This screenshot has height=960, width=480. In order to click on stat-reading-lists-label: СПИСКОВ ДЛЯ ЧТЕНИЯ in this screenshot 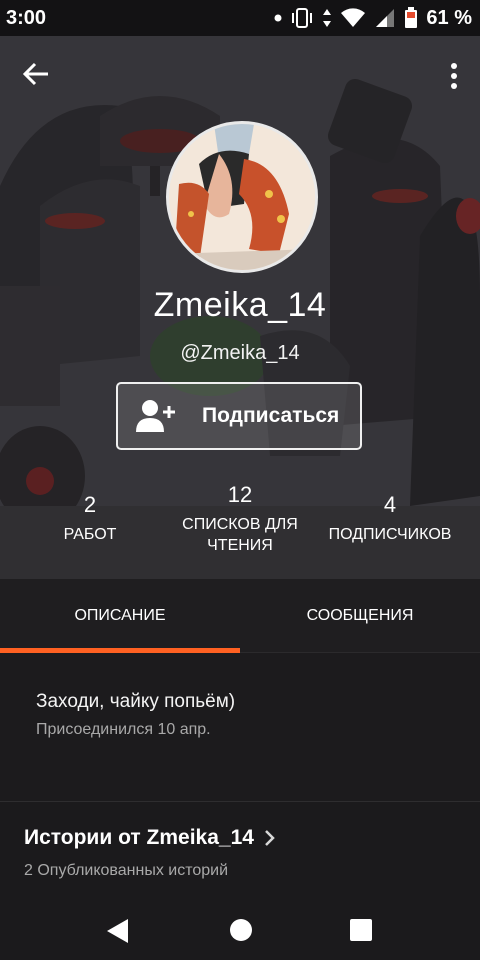, I will do `click(240, 535)`.